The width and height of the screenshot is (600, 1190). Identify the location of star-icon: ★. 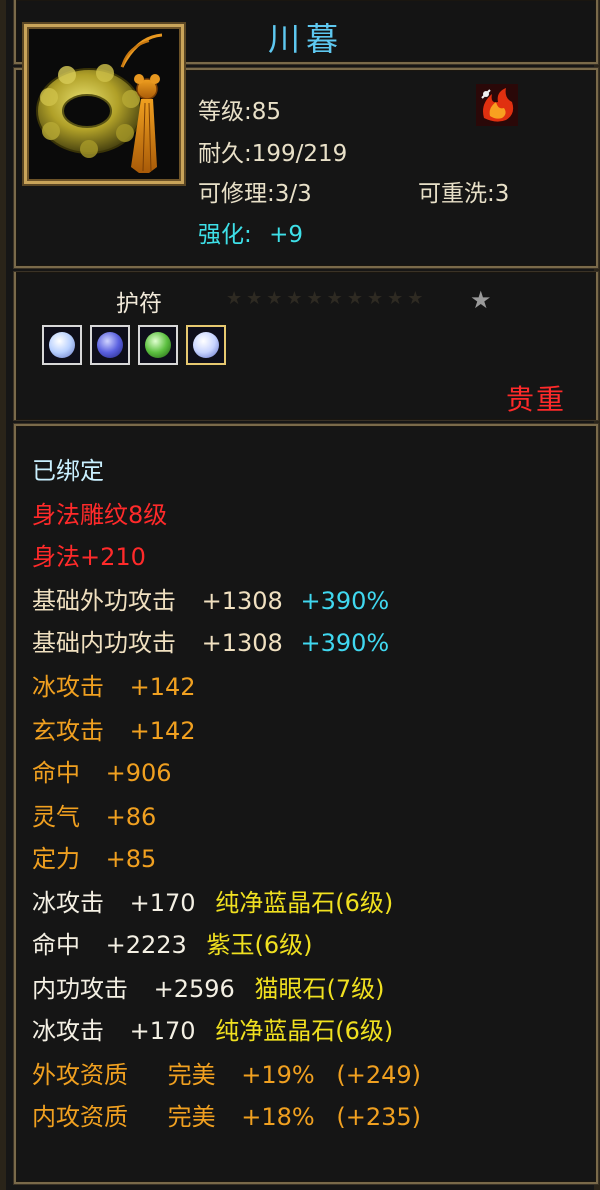
(481, 300).